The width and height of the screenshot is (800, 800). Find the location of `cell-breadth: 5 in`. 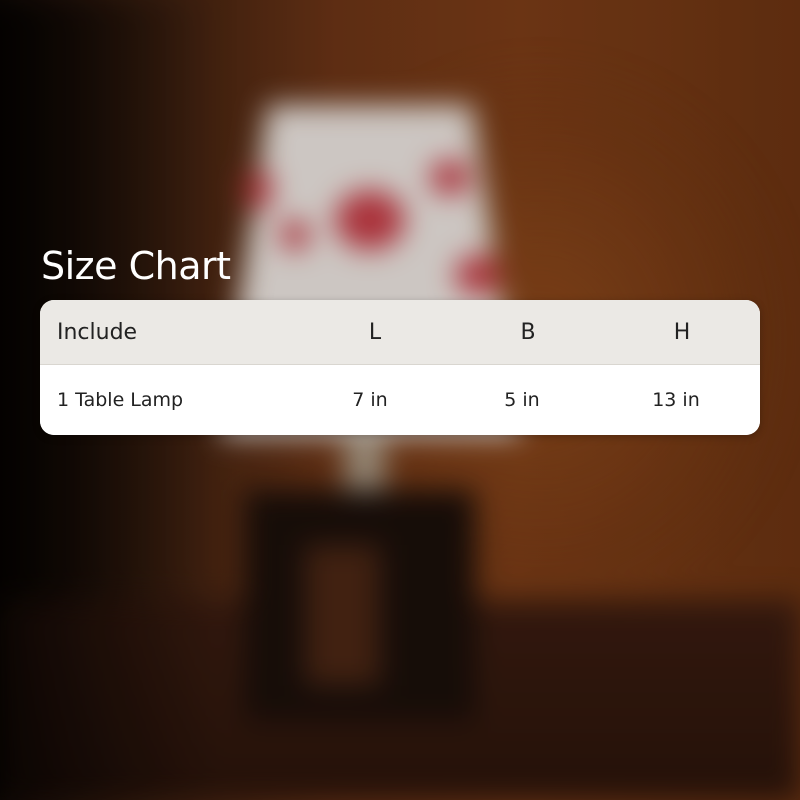

cell-breadth: 5 in is located at coordinates (522, 400).